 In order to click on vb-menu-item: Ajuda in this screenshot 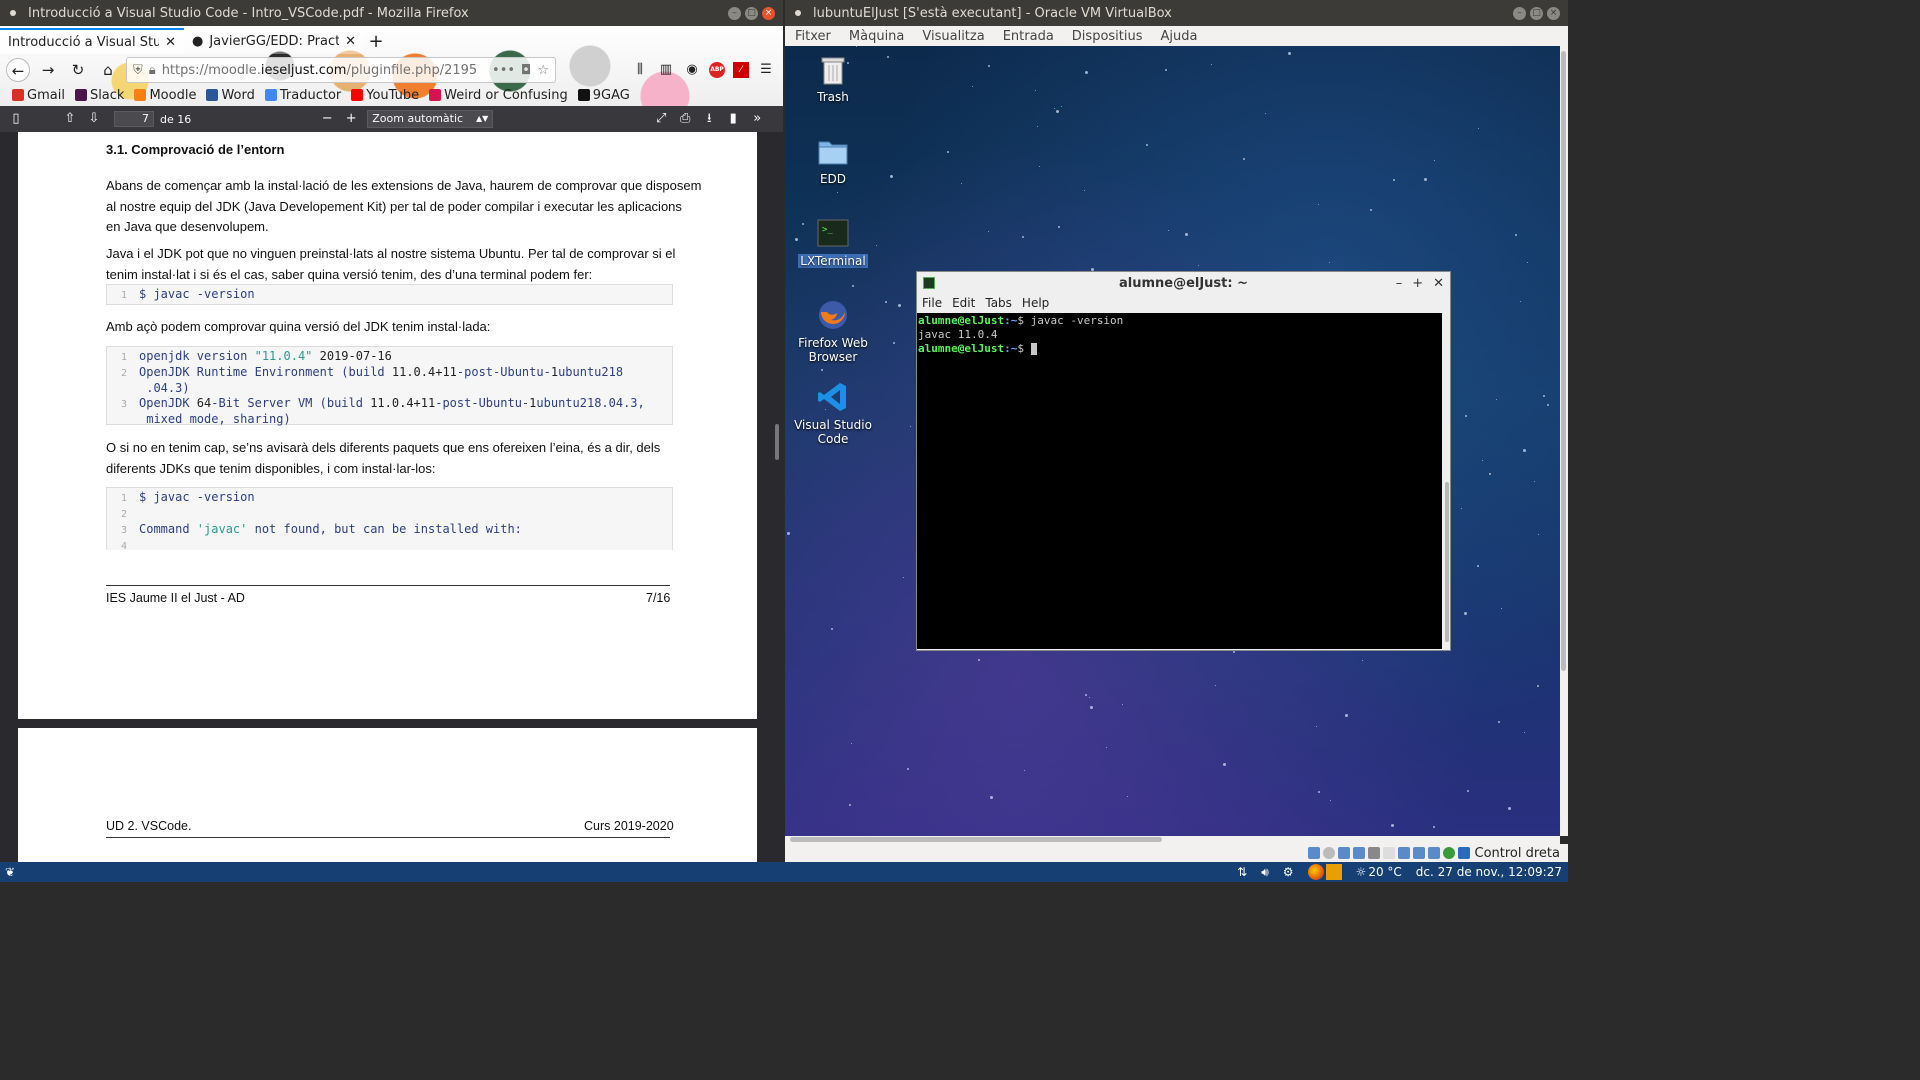, I will do `click(1179, 36)`.